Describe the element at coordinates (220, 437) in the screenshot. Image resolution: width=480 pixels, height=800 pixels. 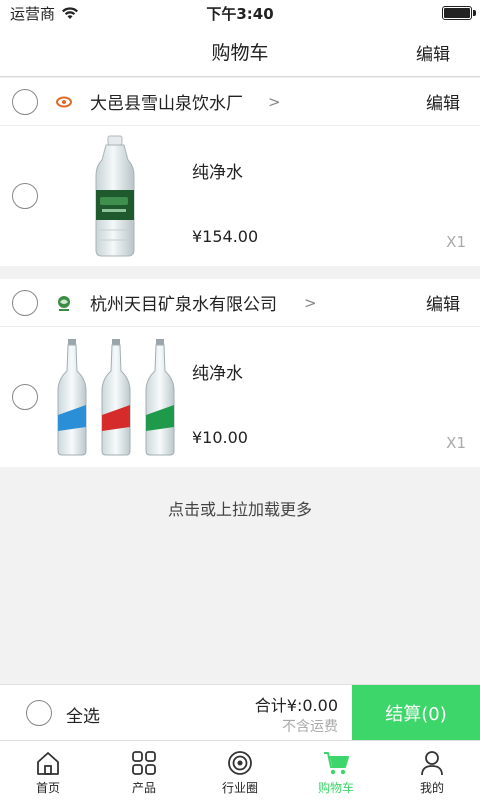
I see `item-price: ¥10.00` at that location.